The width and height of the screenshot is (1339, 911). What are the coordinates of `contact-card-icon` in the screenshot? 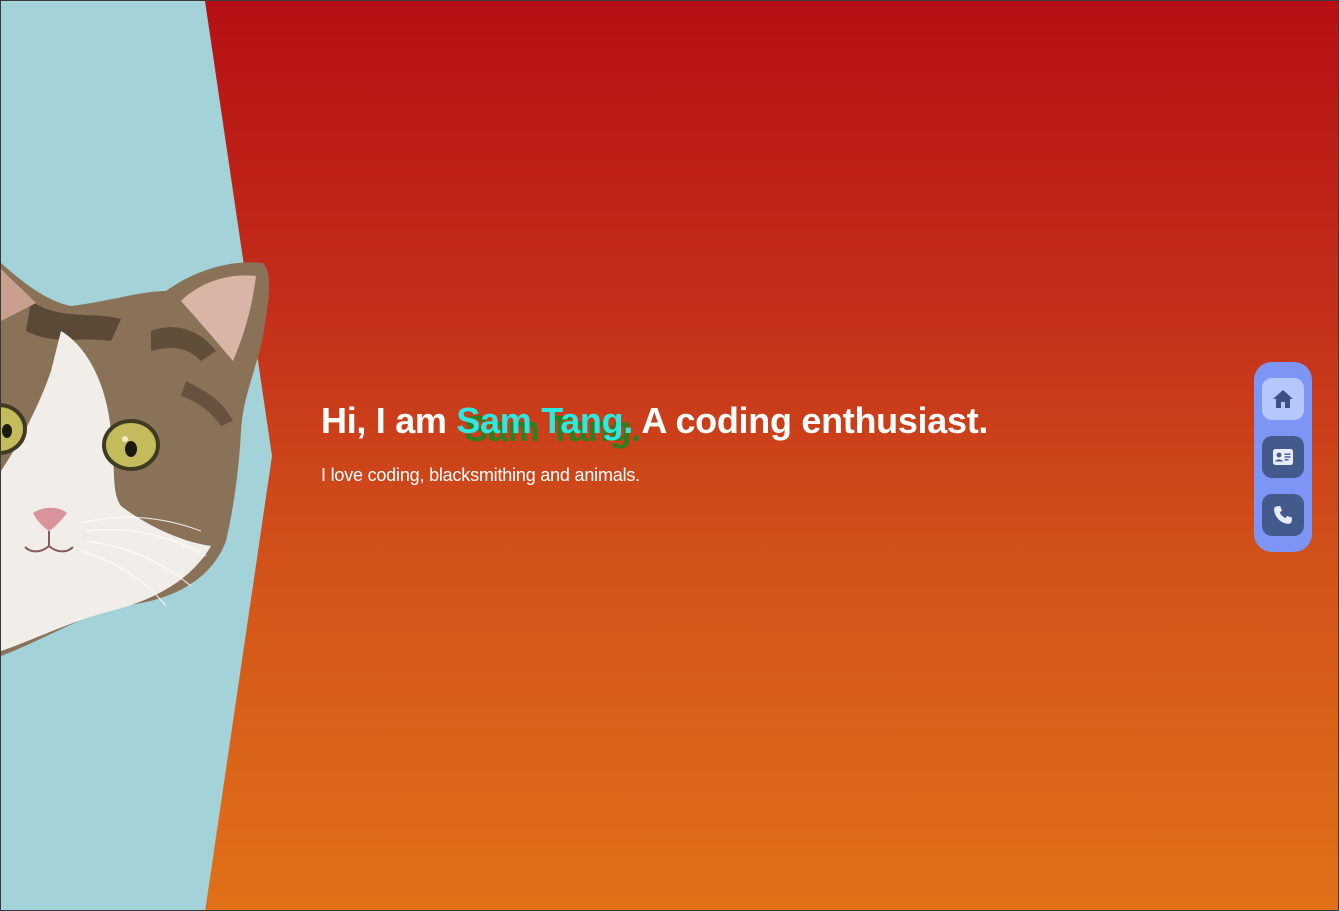 It's located at (1283, 457).